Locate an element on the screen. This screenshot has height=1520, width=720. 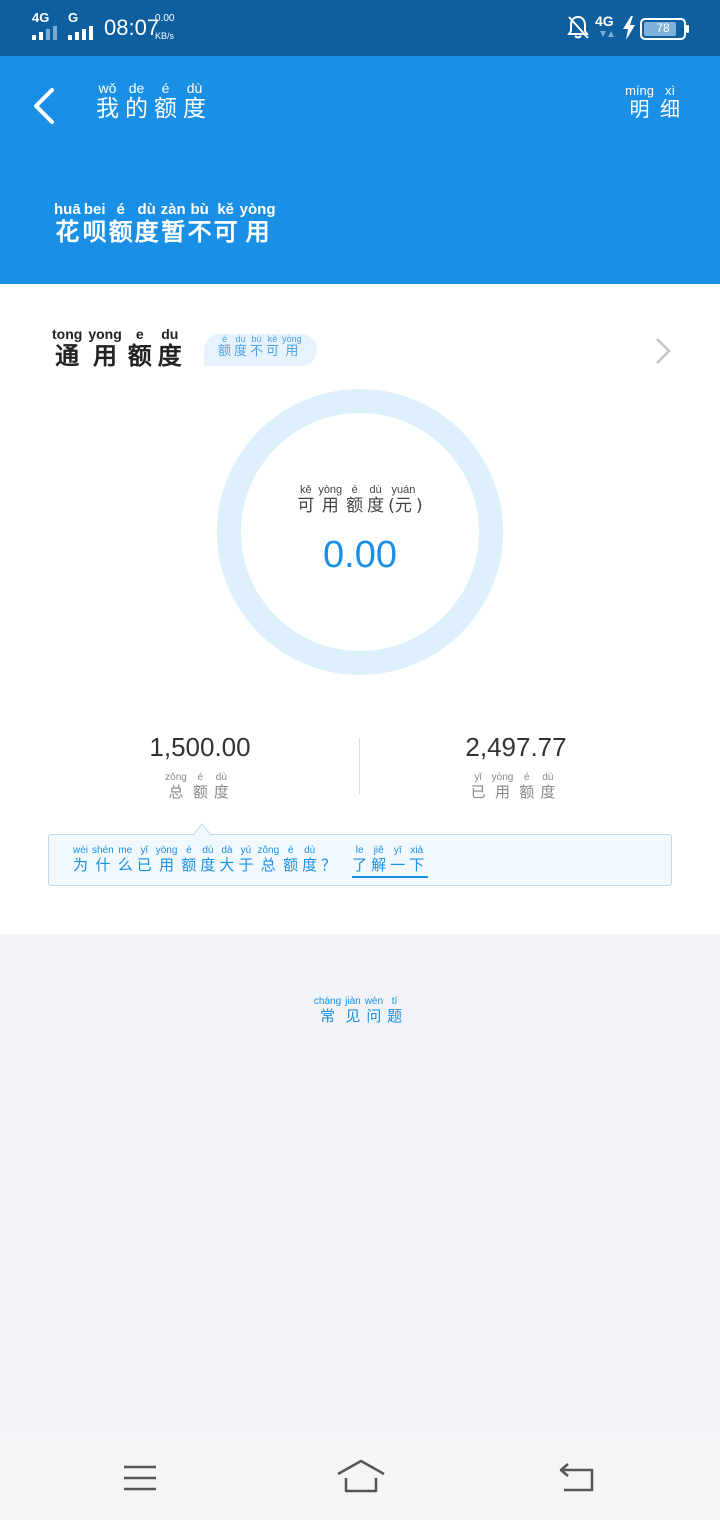
pinyin-char: 常cháng is located at coordinates (327, 1010).